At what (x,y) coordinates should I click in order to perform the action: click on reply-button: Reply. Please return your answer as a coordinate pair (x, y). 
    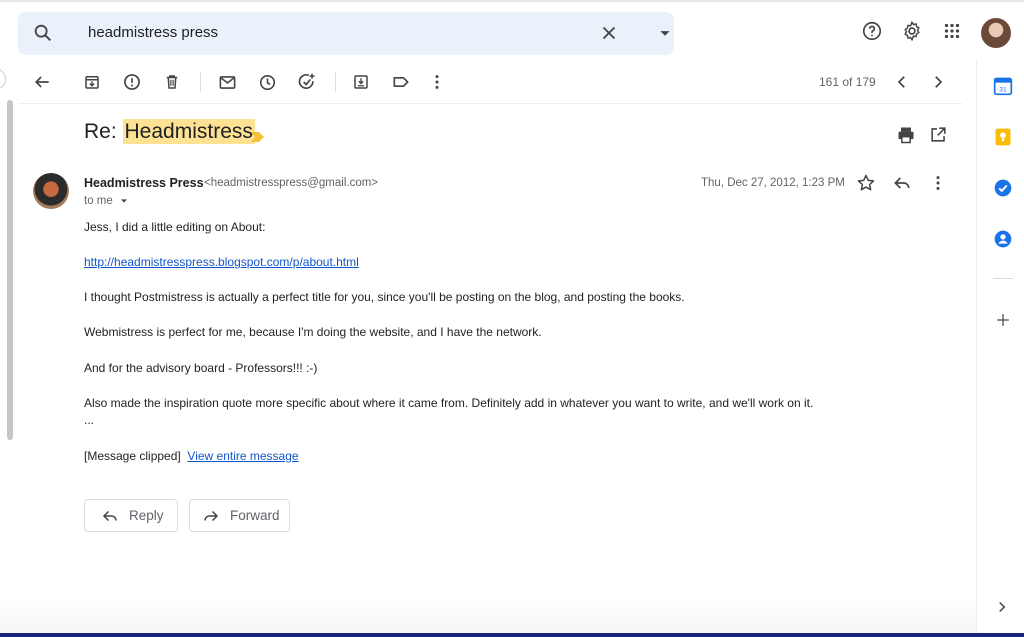
    Looking at the image, I should click on (131, 515).